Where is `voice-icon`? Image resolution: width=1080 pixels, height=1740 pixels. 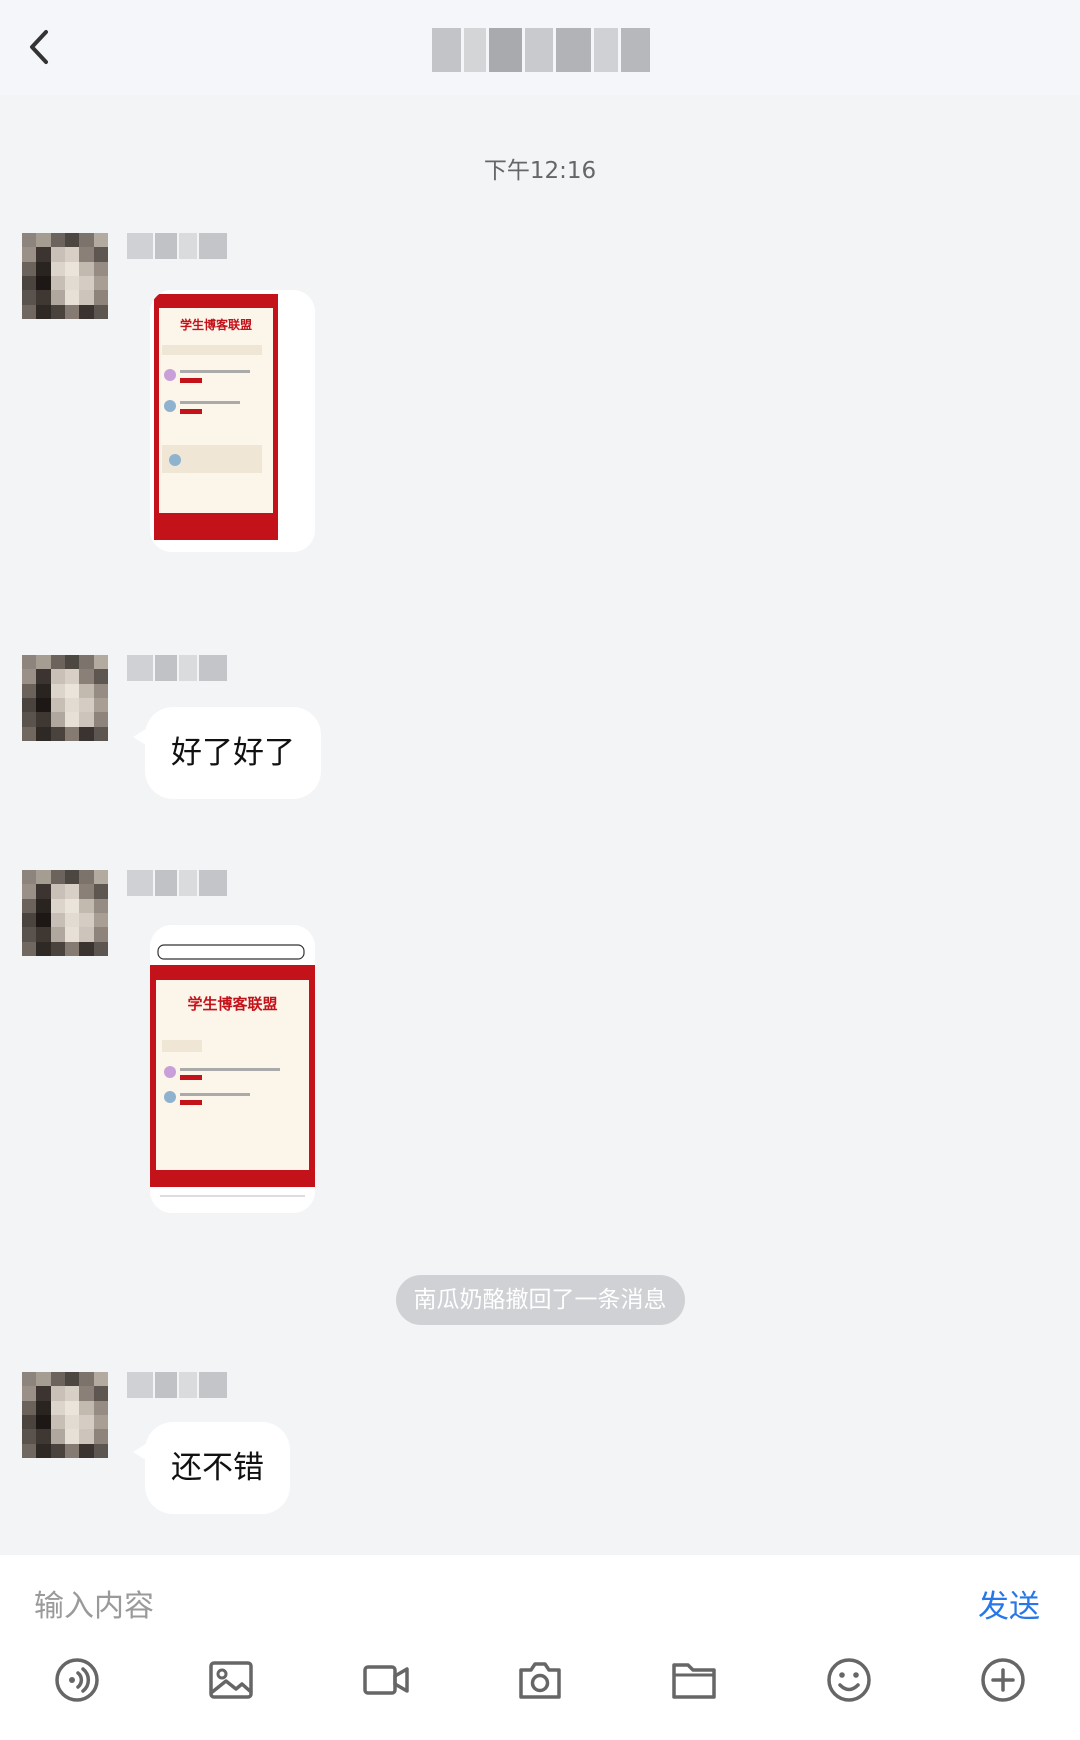 voice-icon is located at coordinates (77, 1680).